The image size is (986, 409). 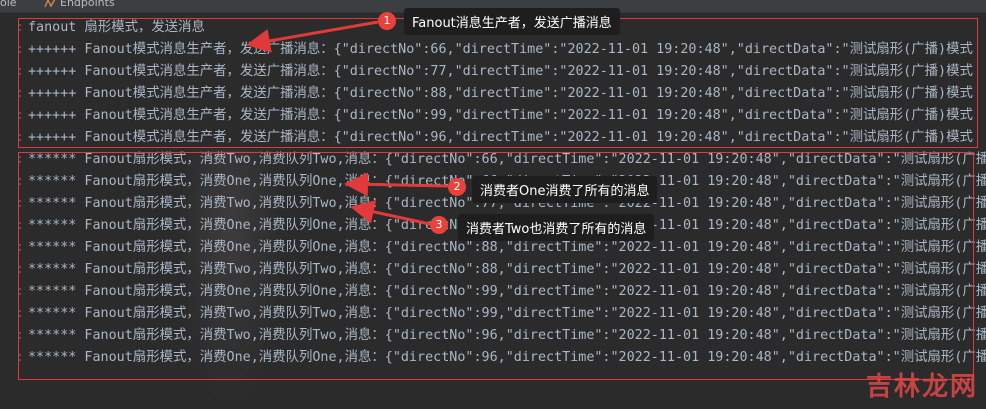 What do you see at coordinates (921, 387) in the screenshot?
I see `watermark-text: 吉林龙网` at bounding box center [921, 387].